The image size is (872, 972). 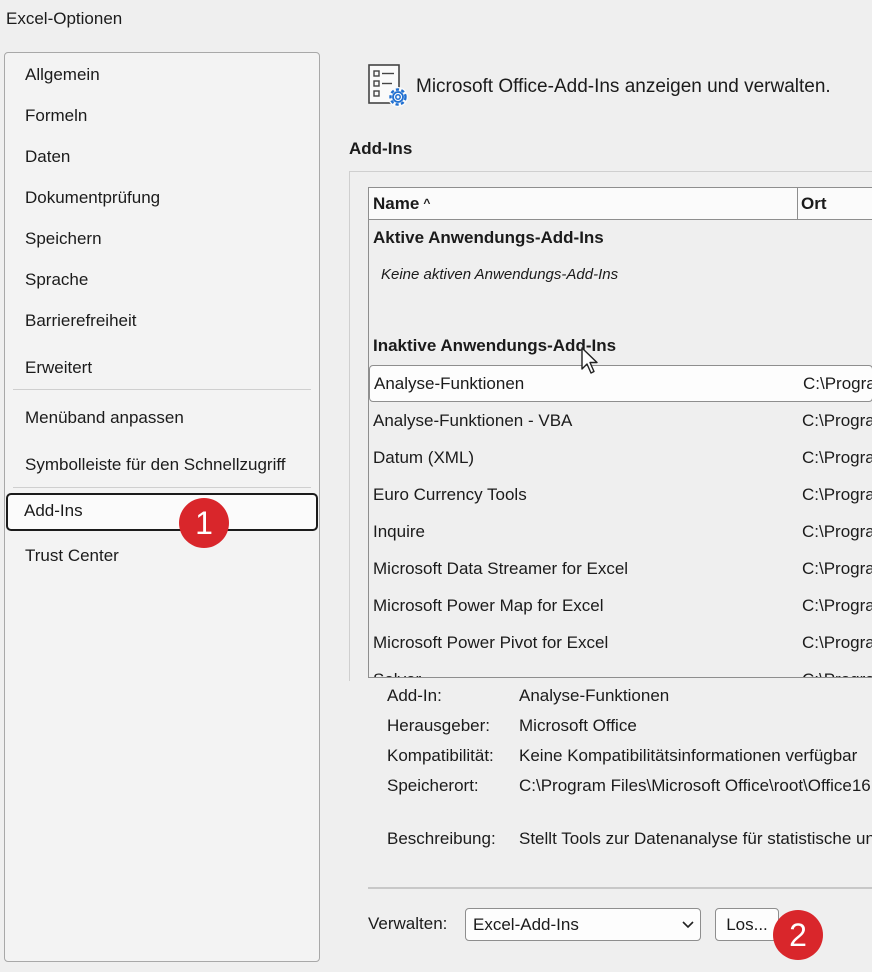 I want to click on column-name-label: Name, so click(x=396, y=203).